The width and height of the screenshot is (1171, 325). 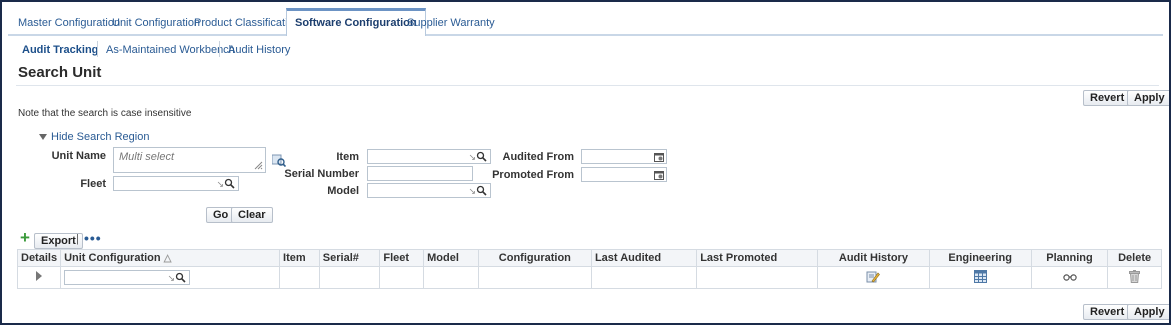 What do you see at coordinates (25, 237) in the screenshot?
I see `add-icon: +` at bounding box center [25, 237].